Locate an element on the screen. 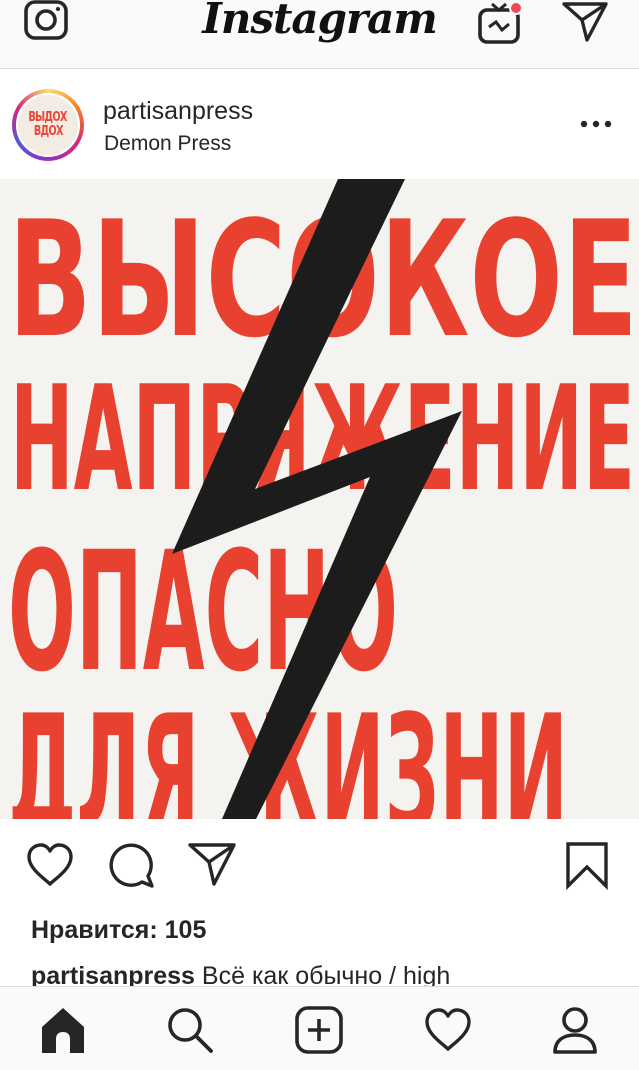 Image resolution: width=639 pixels, height=1070 pixels. avatar-text-line-1: ВЫДОХ is located at coordinates (48, 117).